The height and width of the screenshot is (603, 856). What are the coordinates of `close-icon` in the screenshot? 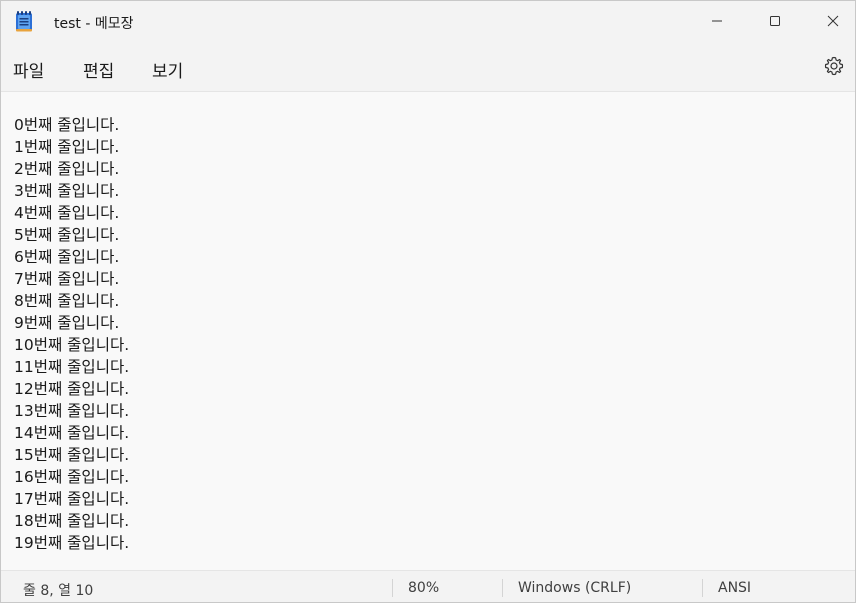 It's located at (833, 21).